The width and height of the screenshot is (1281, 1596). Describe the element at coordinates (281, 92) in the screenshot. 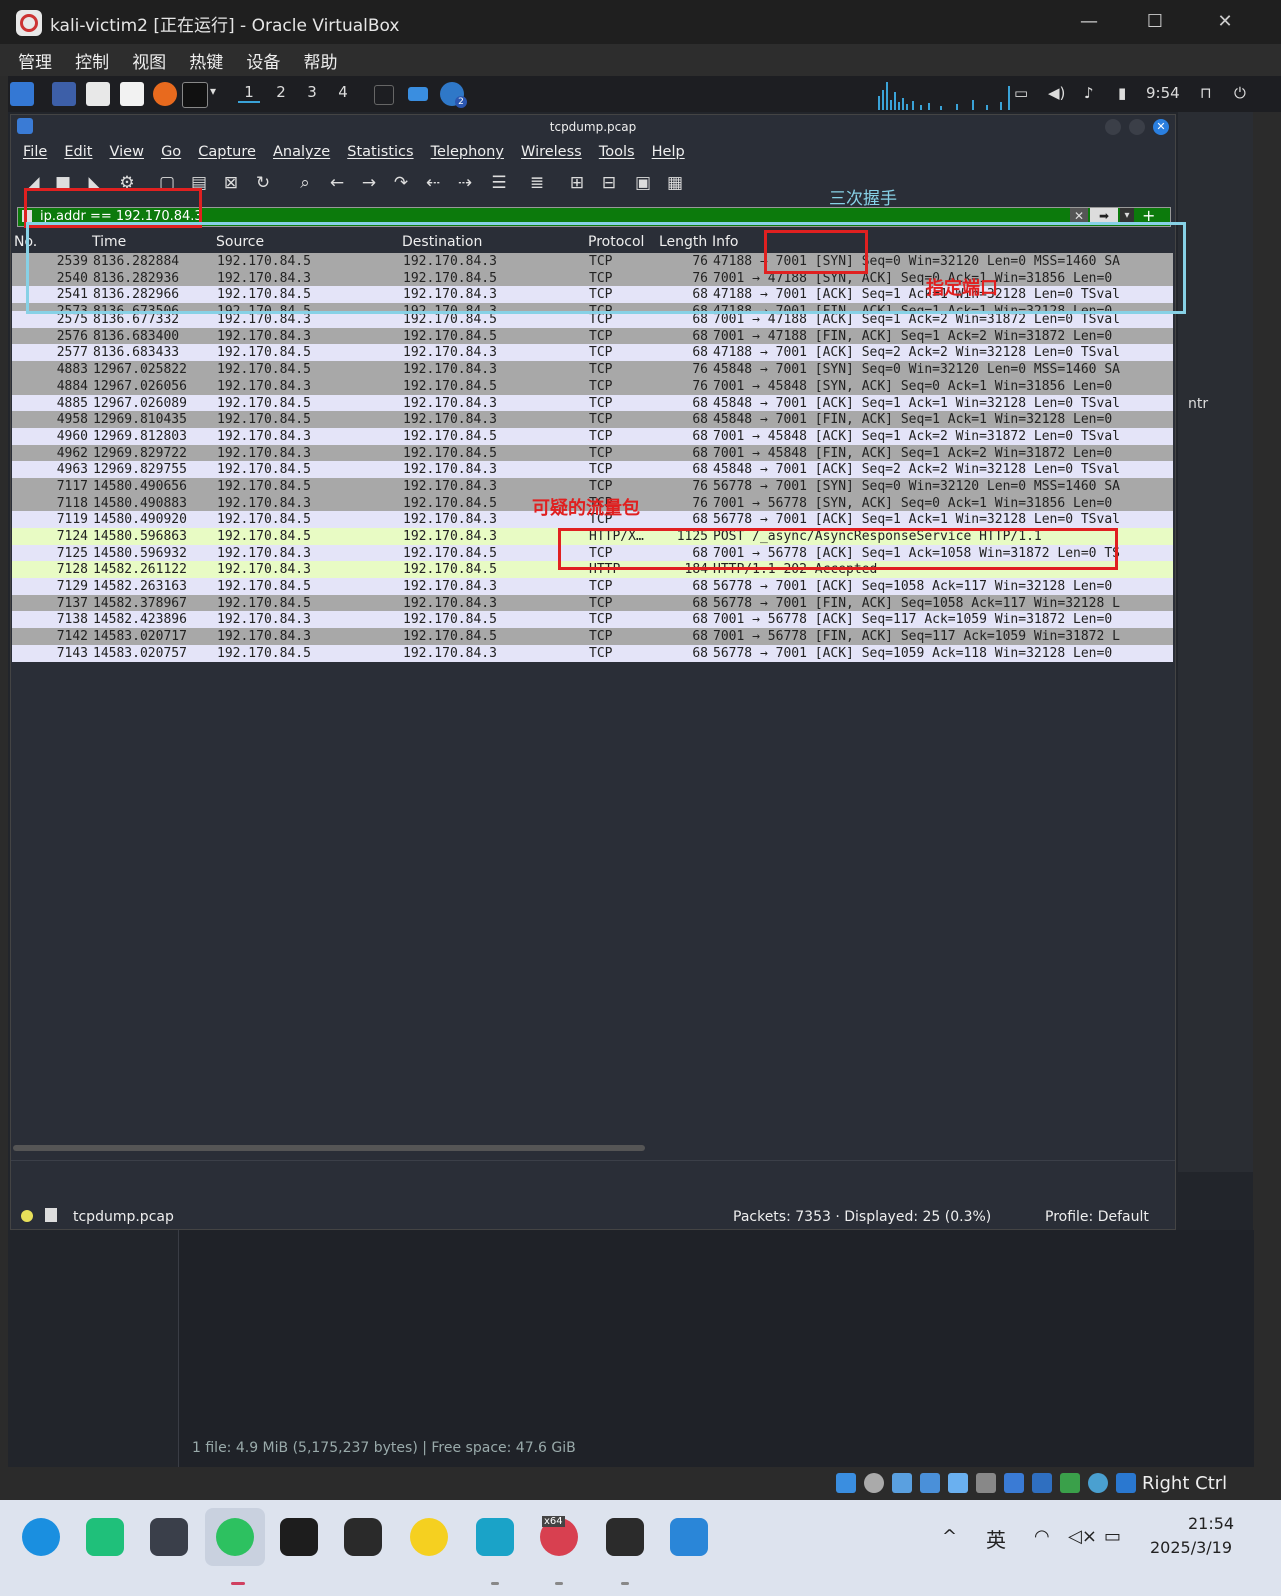

I see `workspace-2: 2` at that location.